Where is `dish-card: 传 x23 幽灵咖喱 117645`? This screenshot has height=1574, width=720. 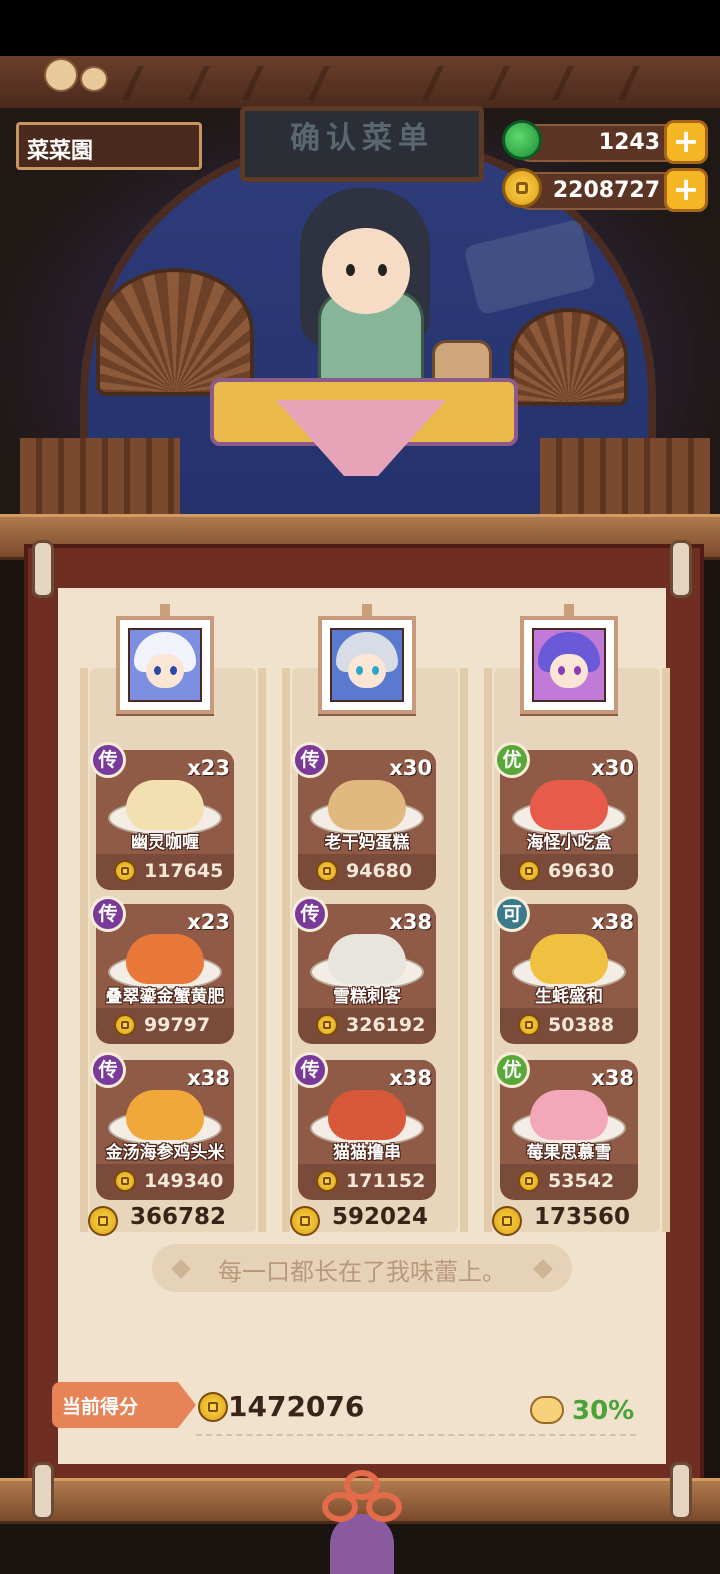 dish-card: 传 x23 幽灵咖喱 117645 is located at coordinates (162, 816).